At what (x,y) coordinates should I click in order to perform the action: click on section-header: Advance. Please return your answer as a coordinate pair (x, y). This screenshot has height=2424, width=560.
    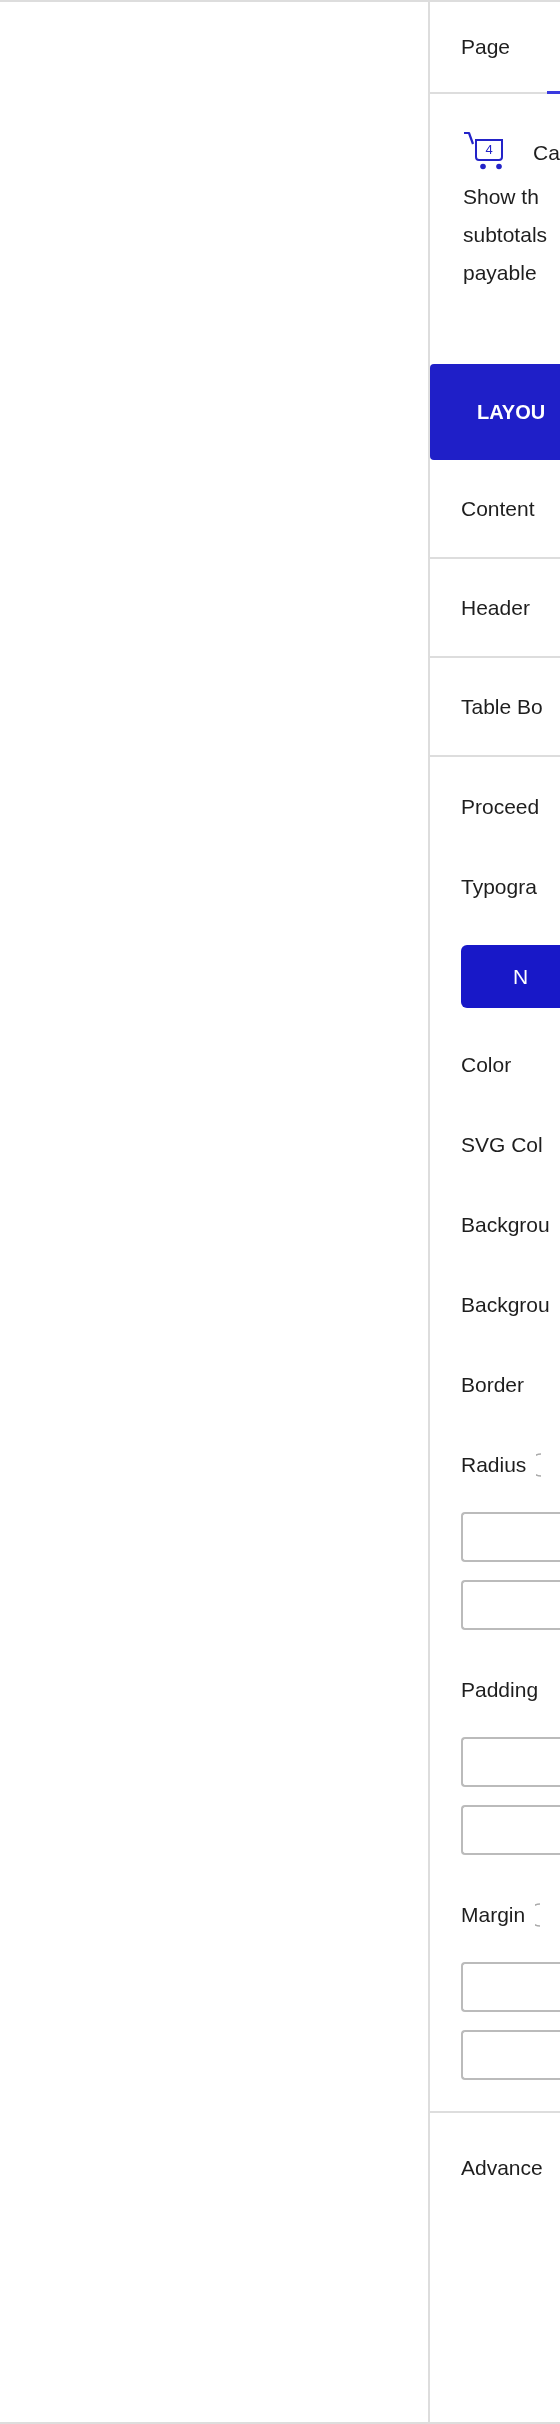
    Looking at the image, I should click on (495, 2168).